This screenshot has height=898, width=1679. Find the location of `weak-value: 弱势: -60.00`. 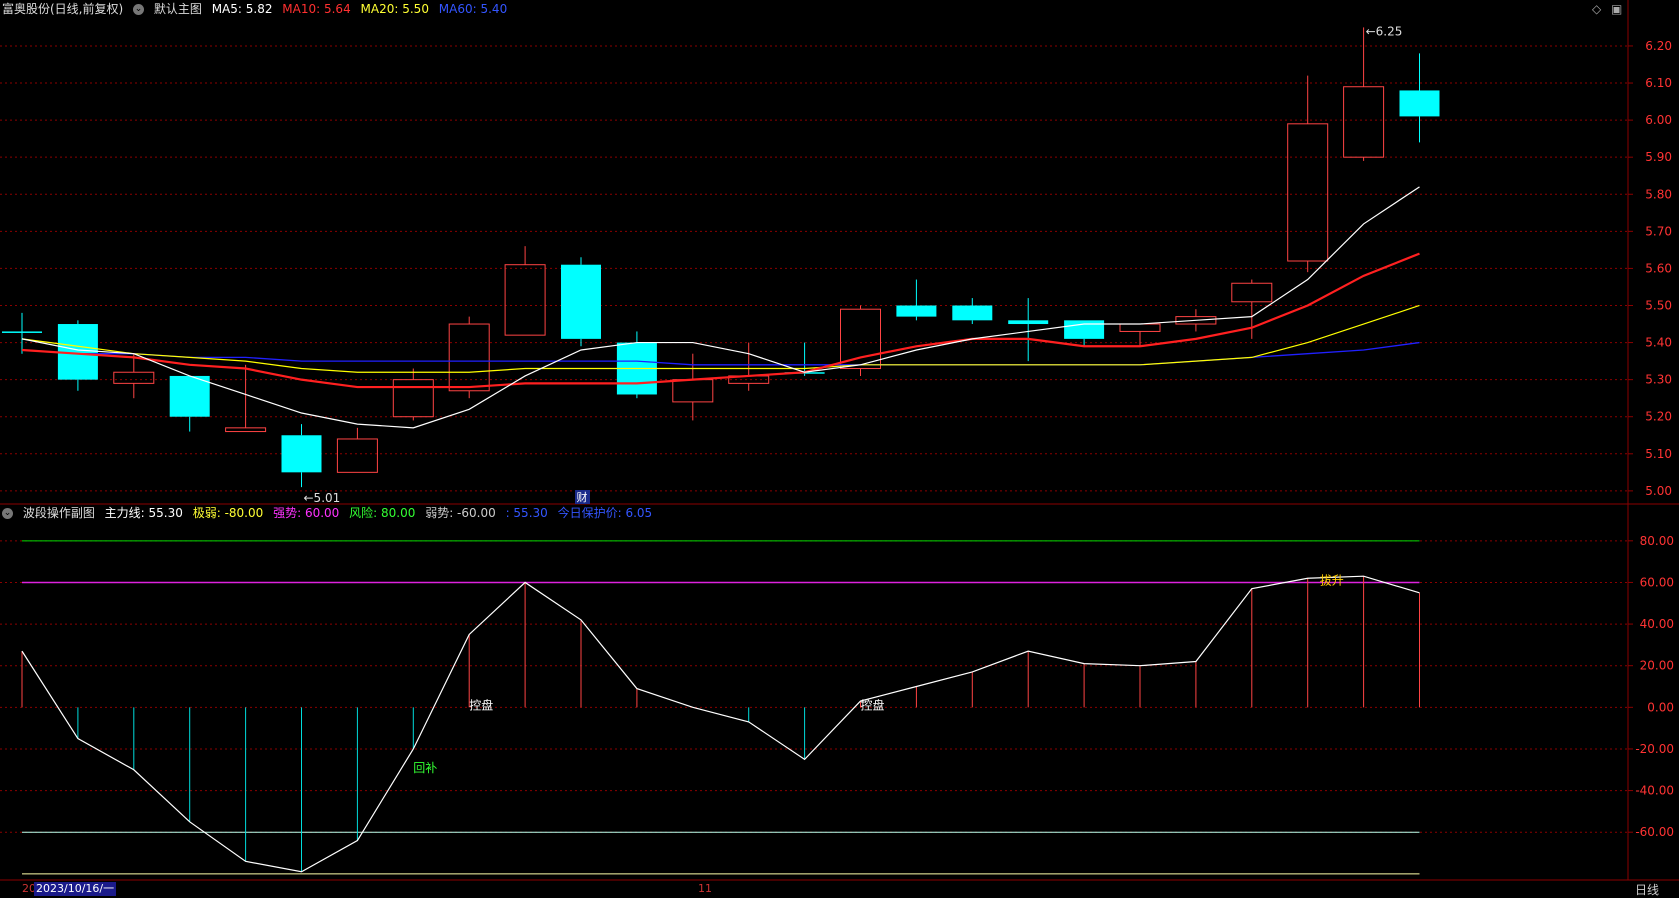

weak-value: 弱势: -60.00 is located at coordinates (460, 513).